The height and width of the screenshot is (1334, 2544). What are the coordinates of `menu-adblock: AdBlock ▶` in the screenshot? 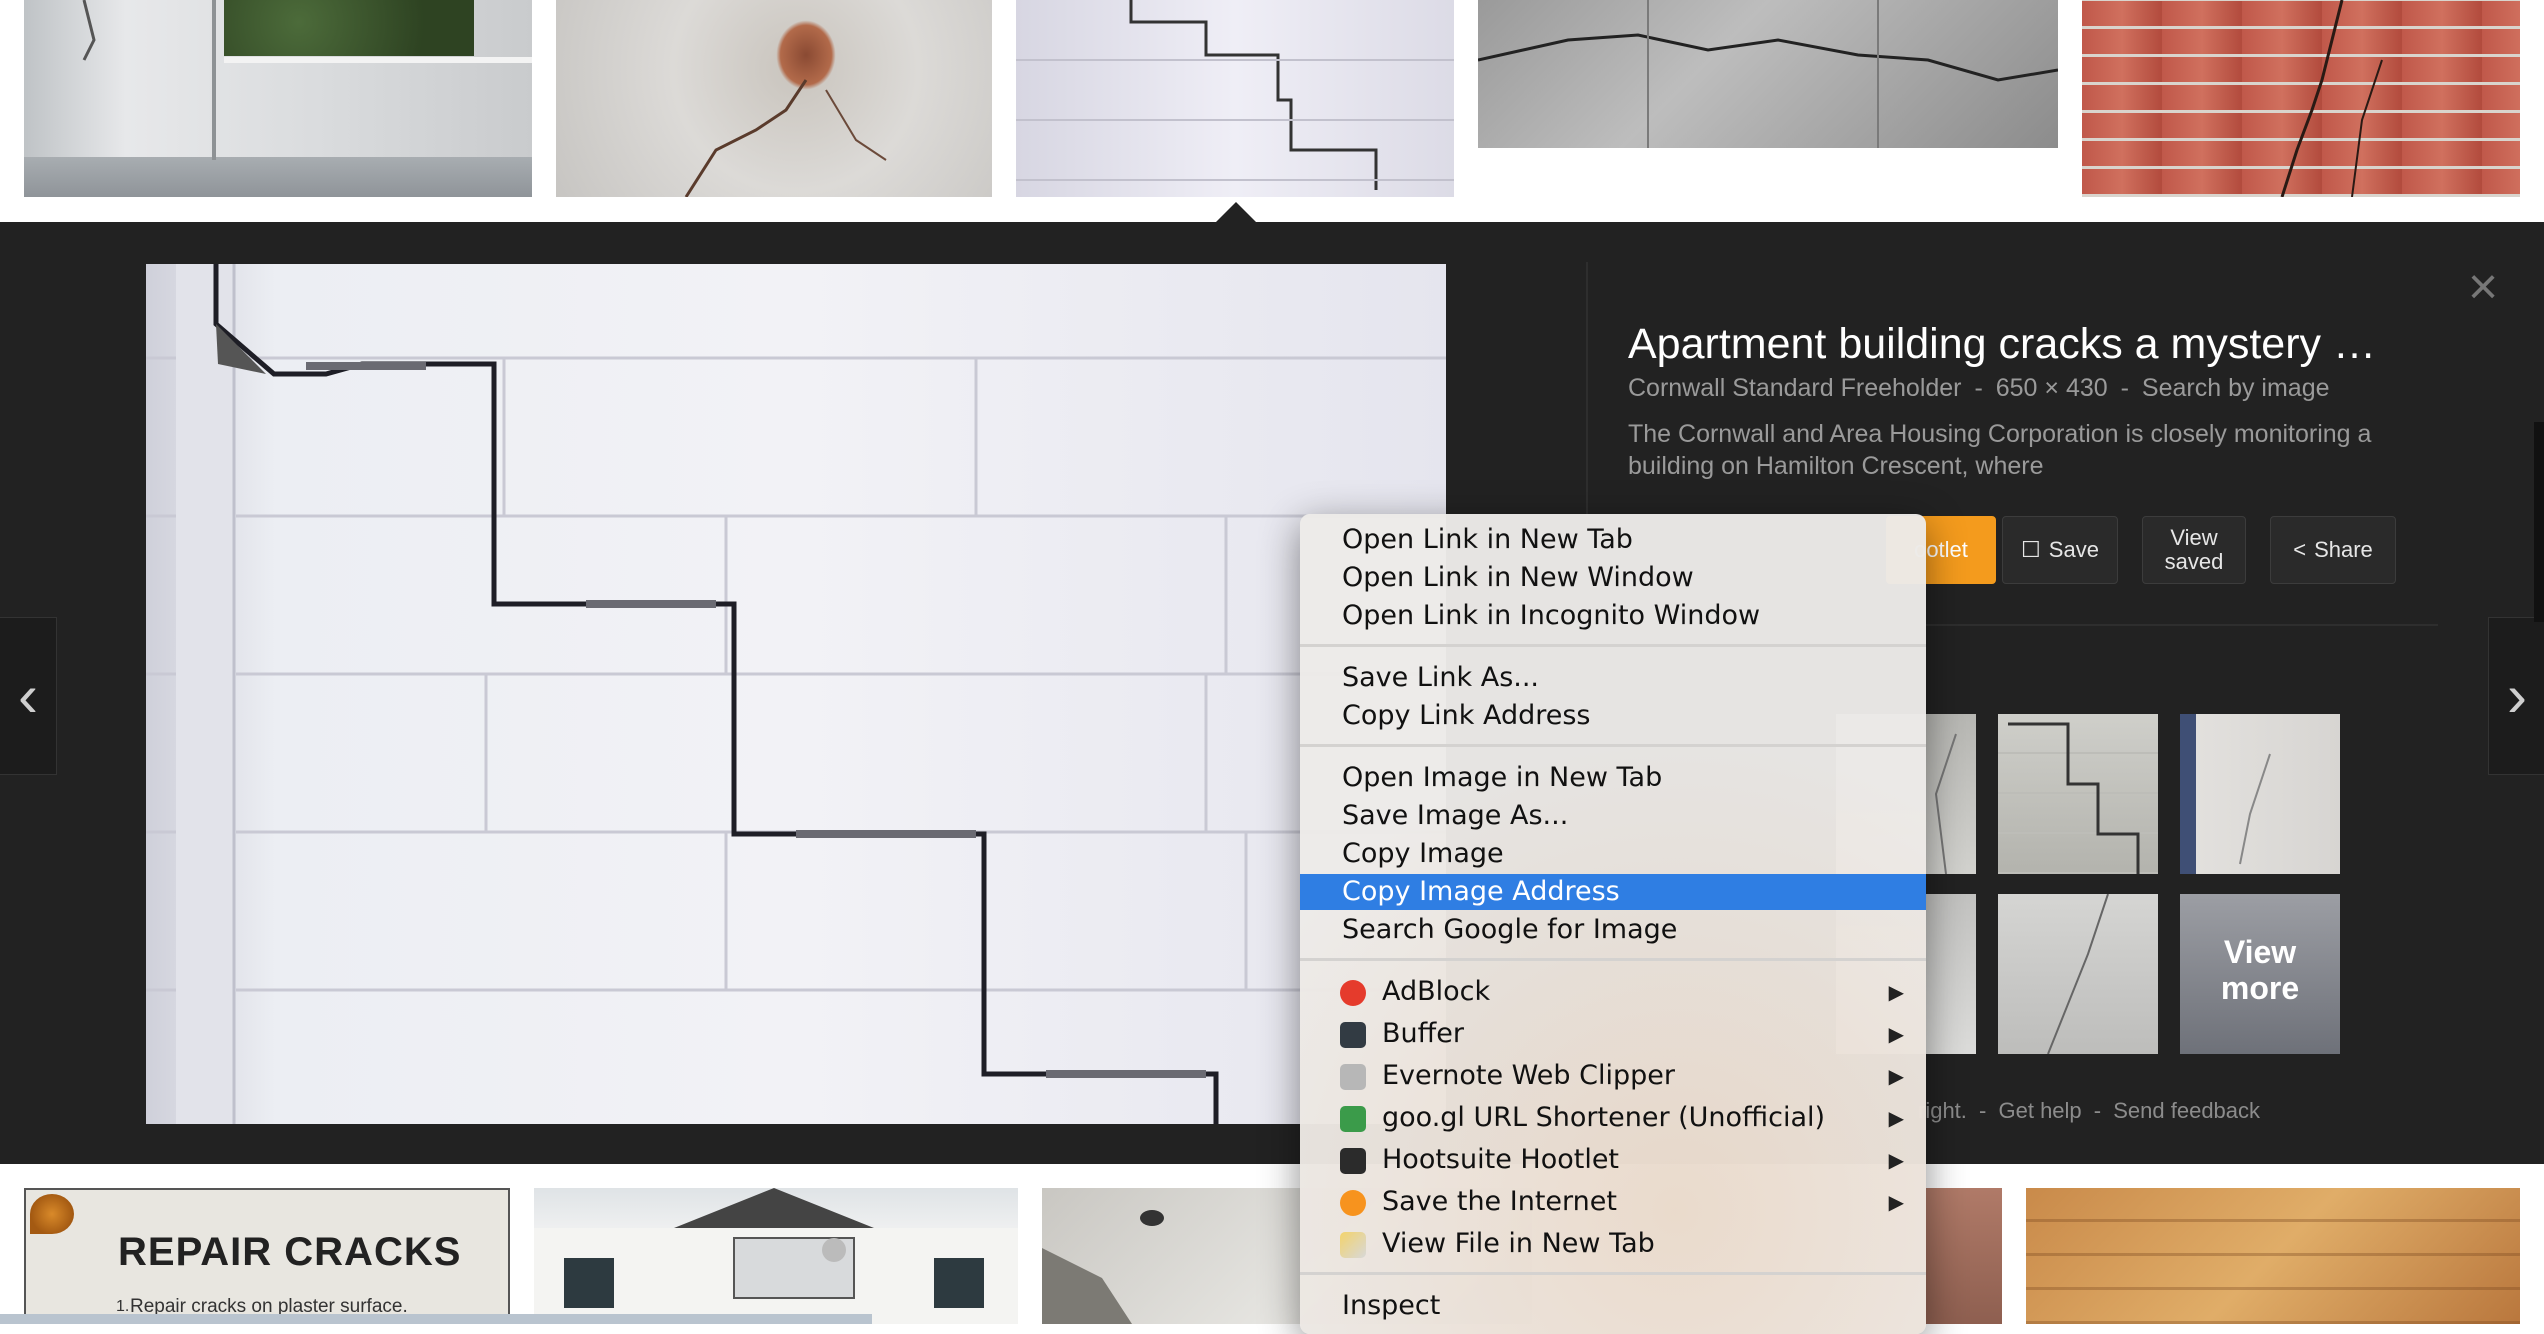 It's located at (1613, 992).